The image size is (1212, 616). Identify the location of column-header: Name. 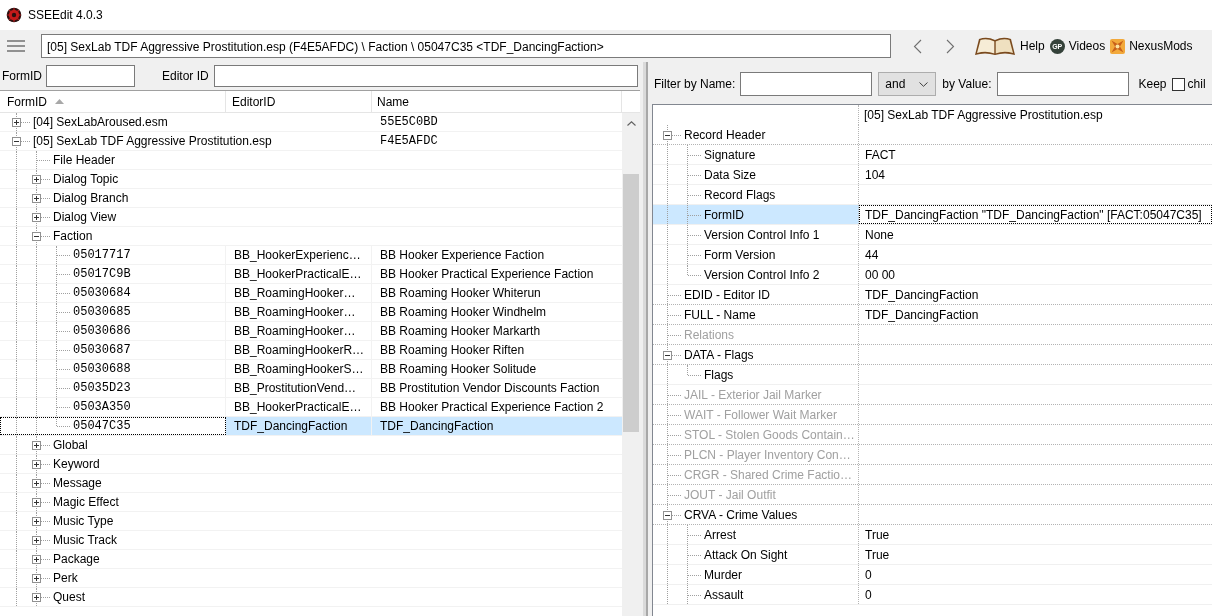
(497, 101).